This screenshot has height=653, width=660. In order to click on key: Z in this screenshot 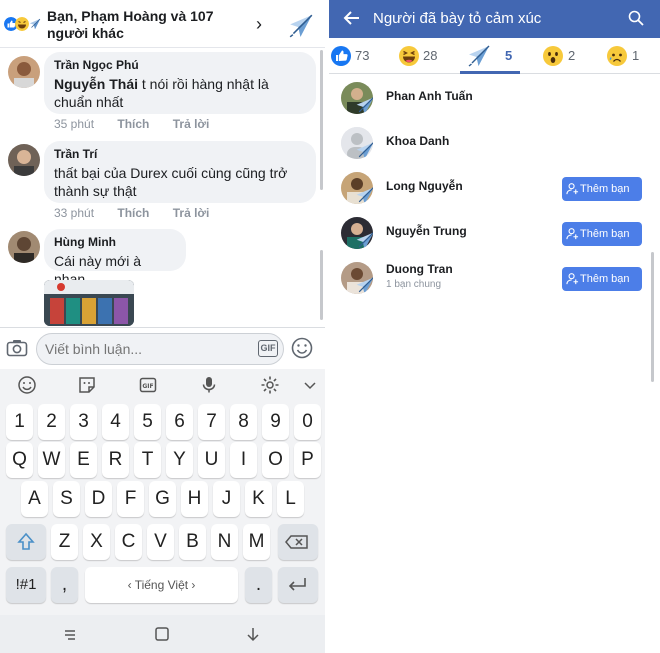, I will do `click(64, 542)`.